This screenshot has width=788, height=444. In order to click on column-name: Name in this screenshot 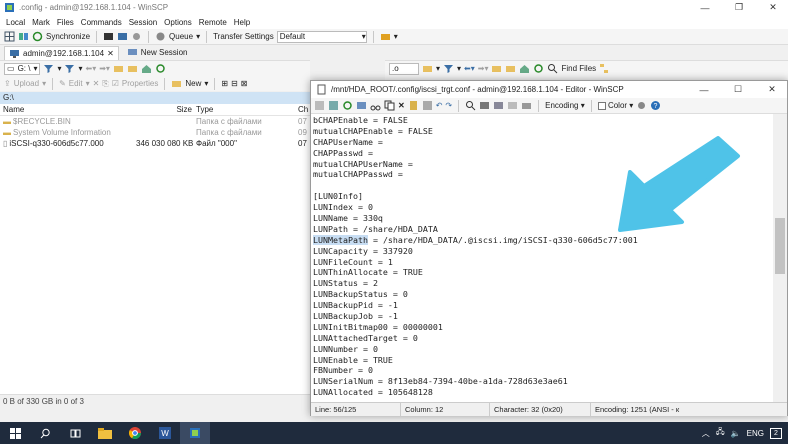, I will do `click(84, 109)`.